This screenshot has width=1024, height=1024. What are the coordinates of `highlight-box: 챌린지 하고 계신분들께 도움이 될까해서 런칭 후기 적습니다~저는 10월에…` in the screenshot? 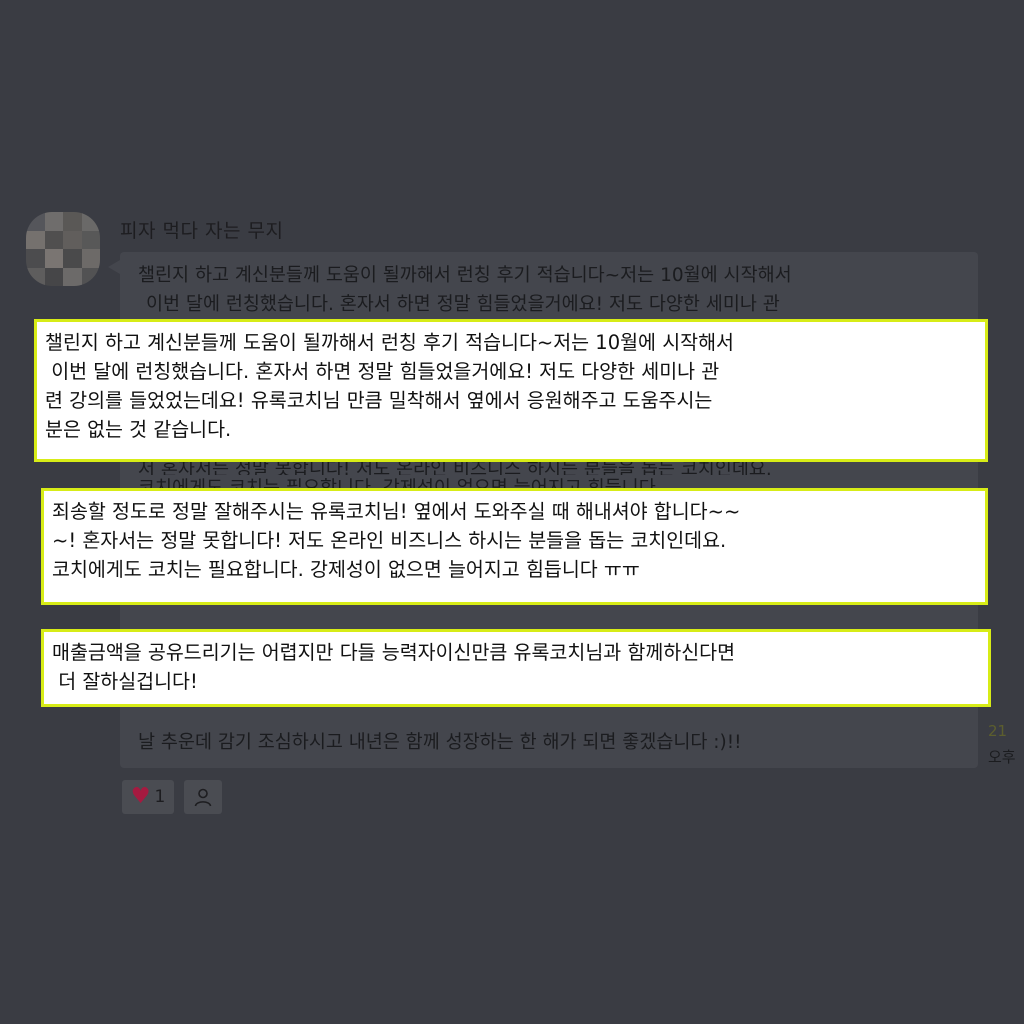 It's located at (511, 390).